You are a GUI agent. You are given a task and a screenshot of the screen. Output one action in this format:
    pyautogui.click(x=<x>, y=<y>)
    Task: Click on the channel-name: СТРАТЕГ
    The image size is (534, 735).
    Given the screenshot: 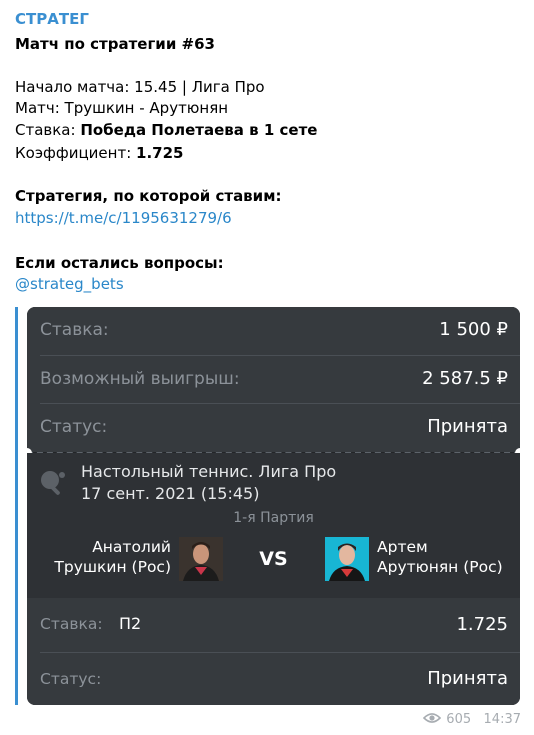 What is the action you would take?
    pyautogui.click(x=52, y=19)
    